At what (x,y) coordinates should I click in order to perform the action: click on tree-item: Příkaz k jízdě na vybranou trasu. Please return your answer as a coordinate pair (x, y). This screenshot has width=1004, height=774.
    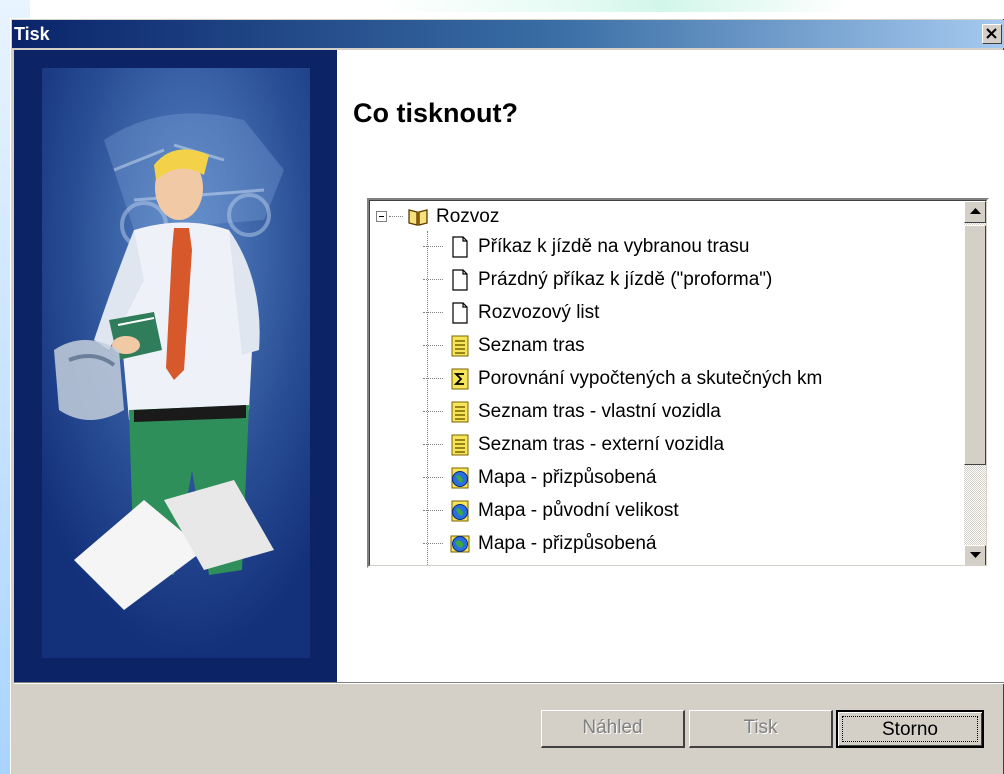
    Looking at the image, I should click on (586, 246).